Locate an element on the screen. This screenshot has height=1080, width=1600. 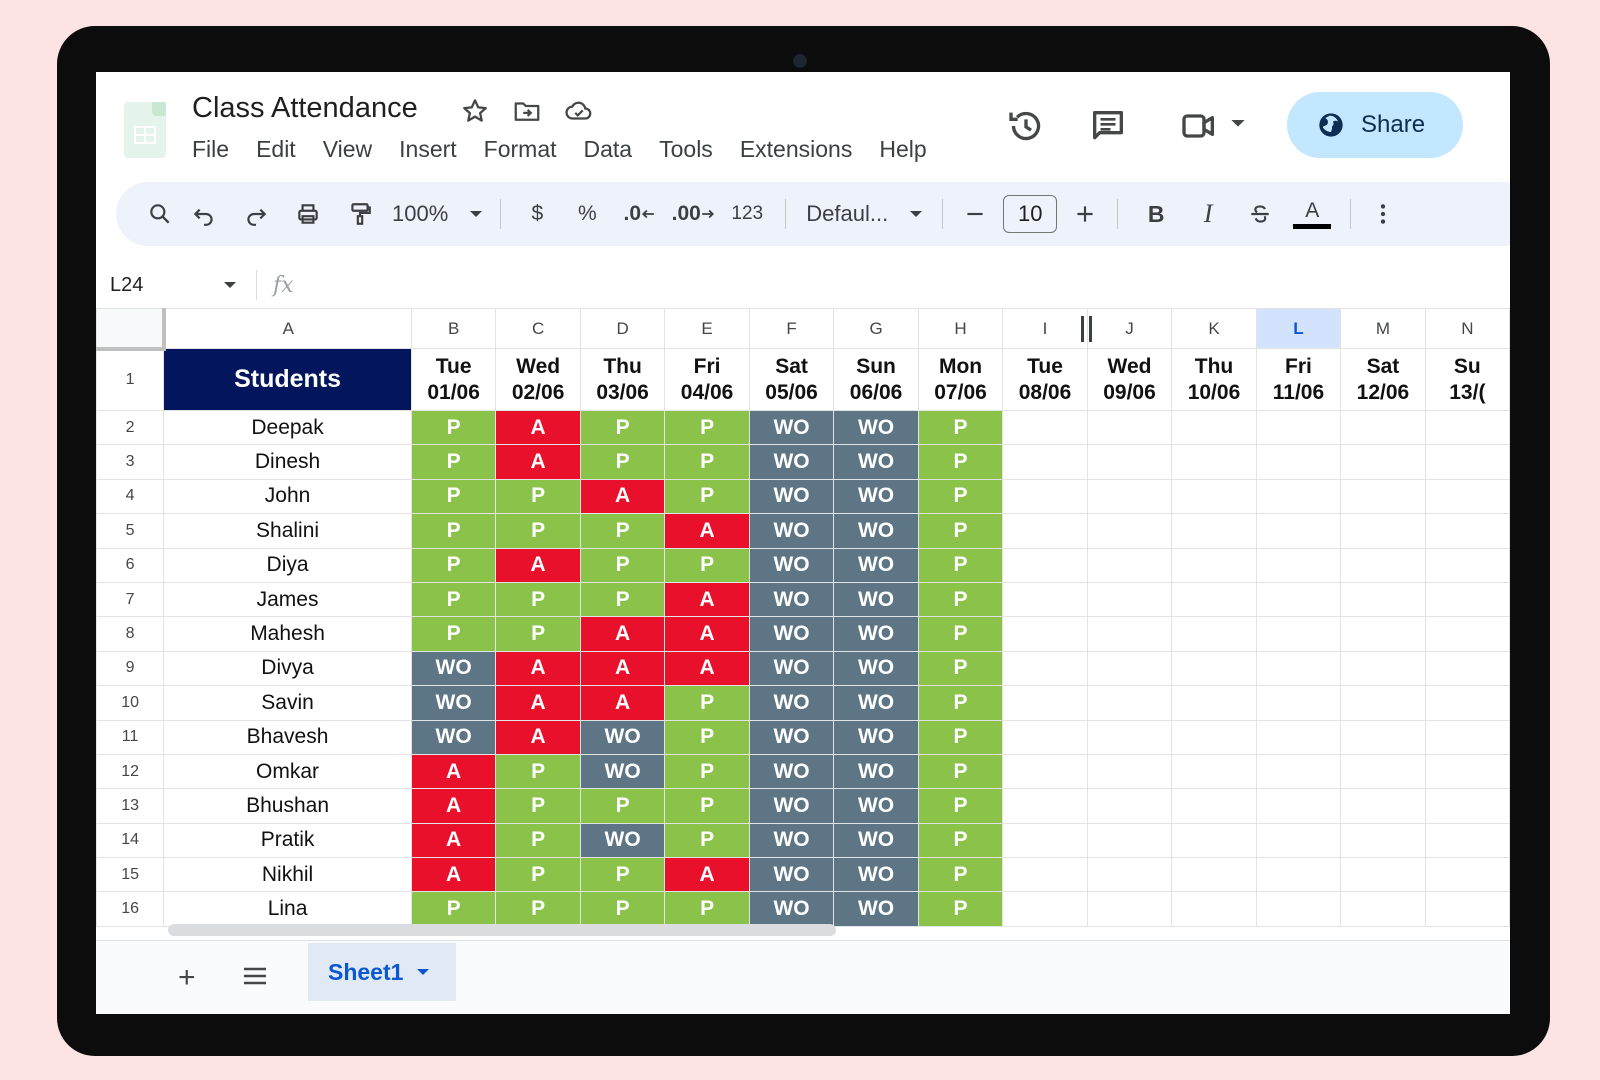
redo-icon is located at coordinates (256, 214).